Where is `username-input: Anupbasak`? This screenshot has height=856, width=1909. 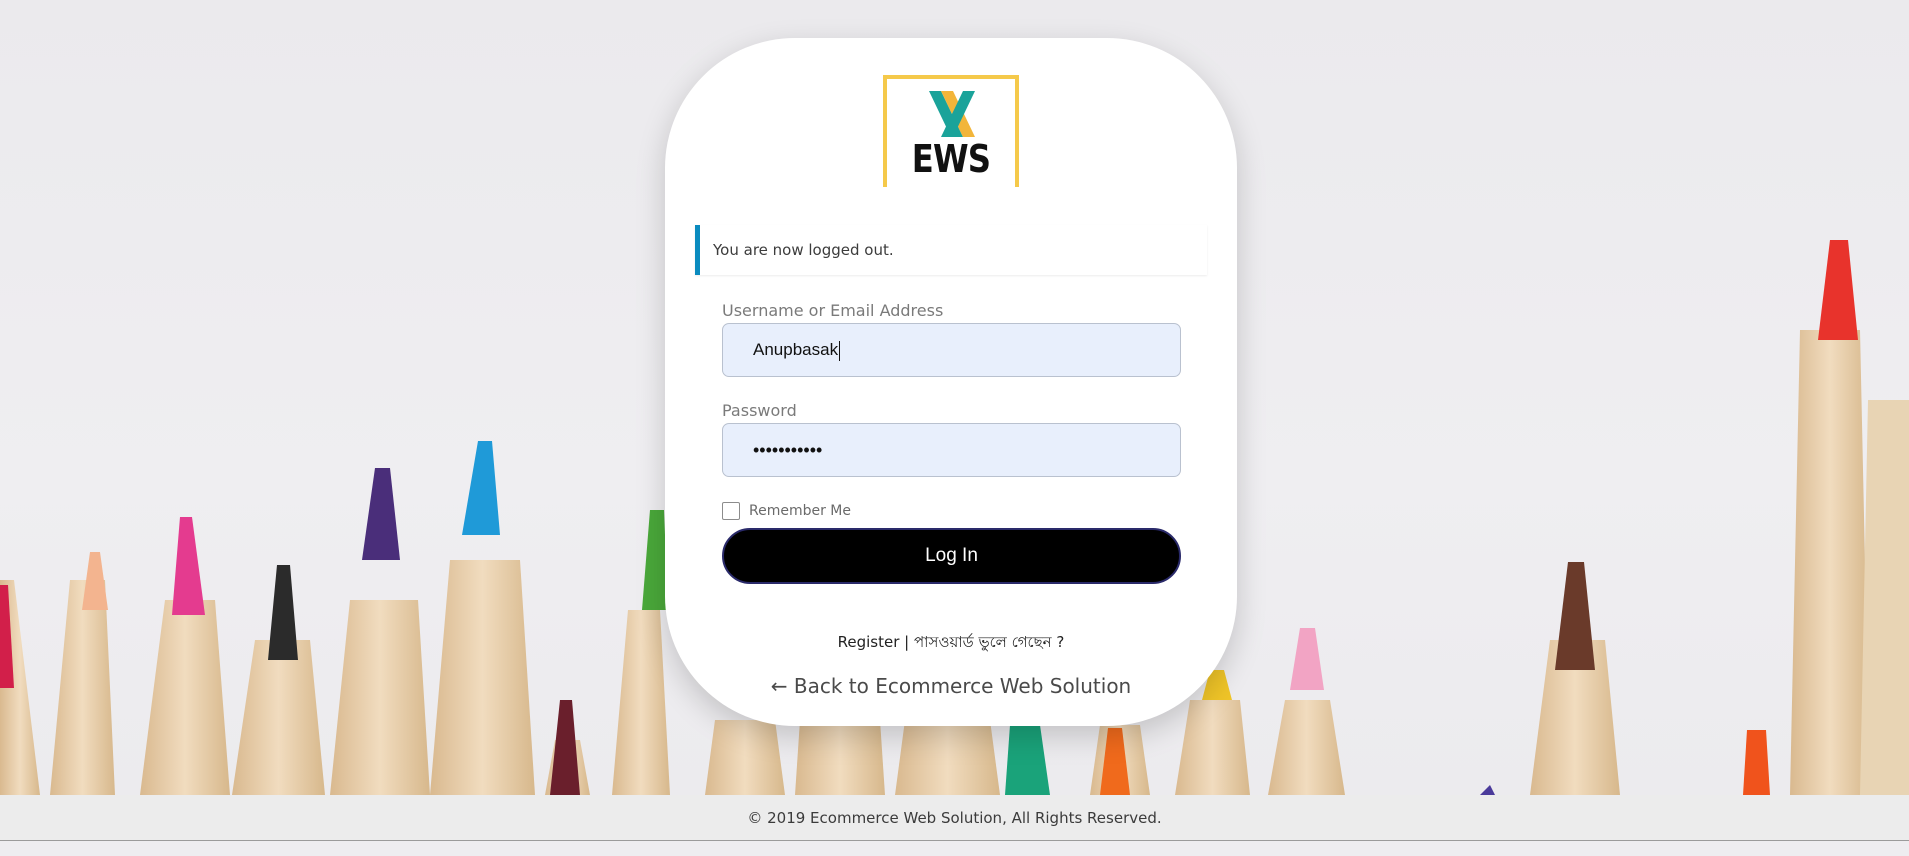
username-input: Anupbasak is located at coordinates (951, 350).